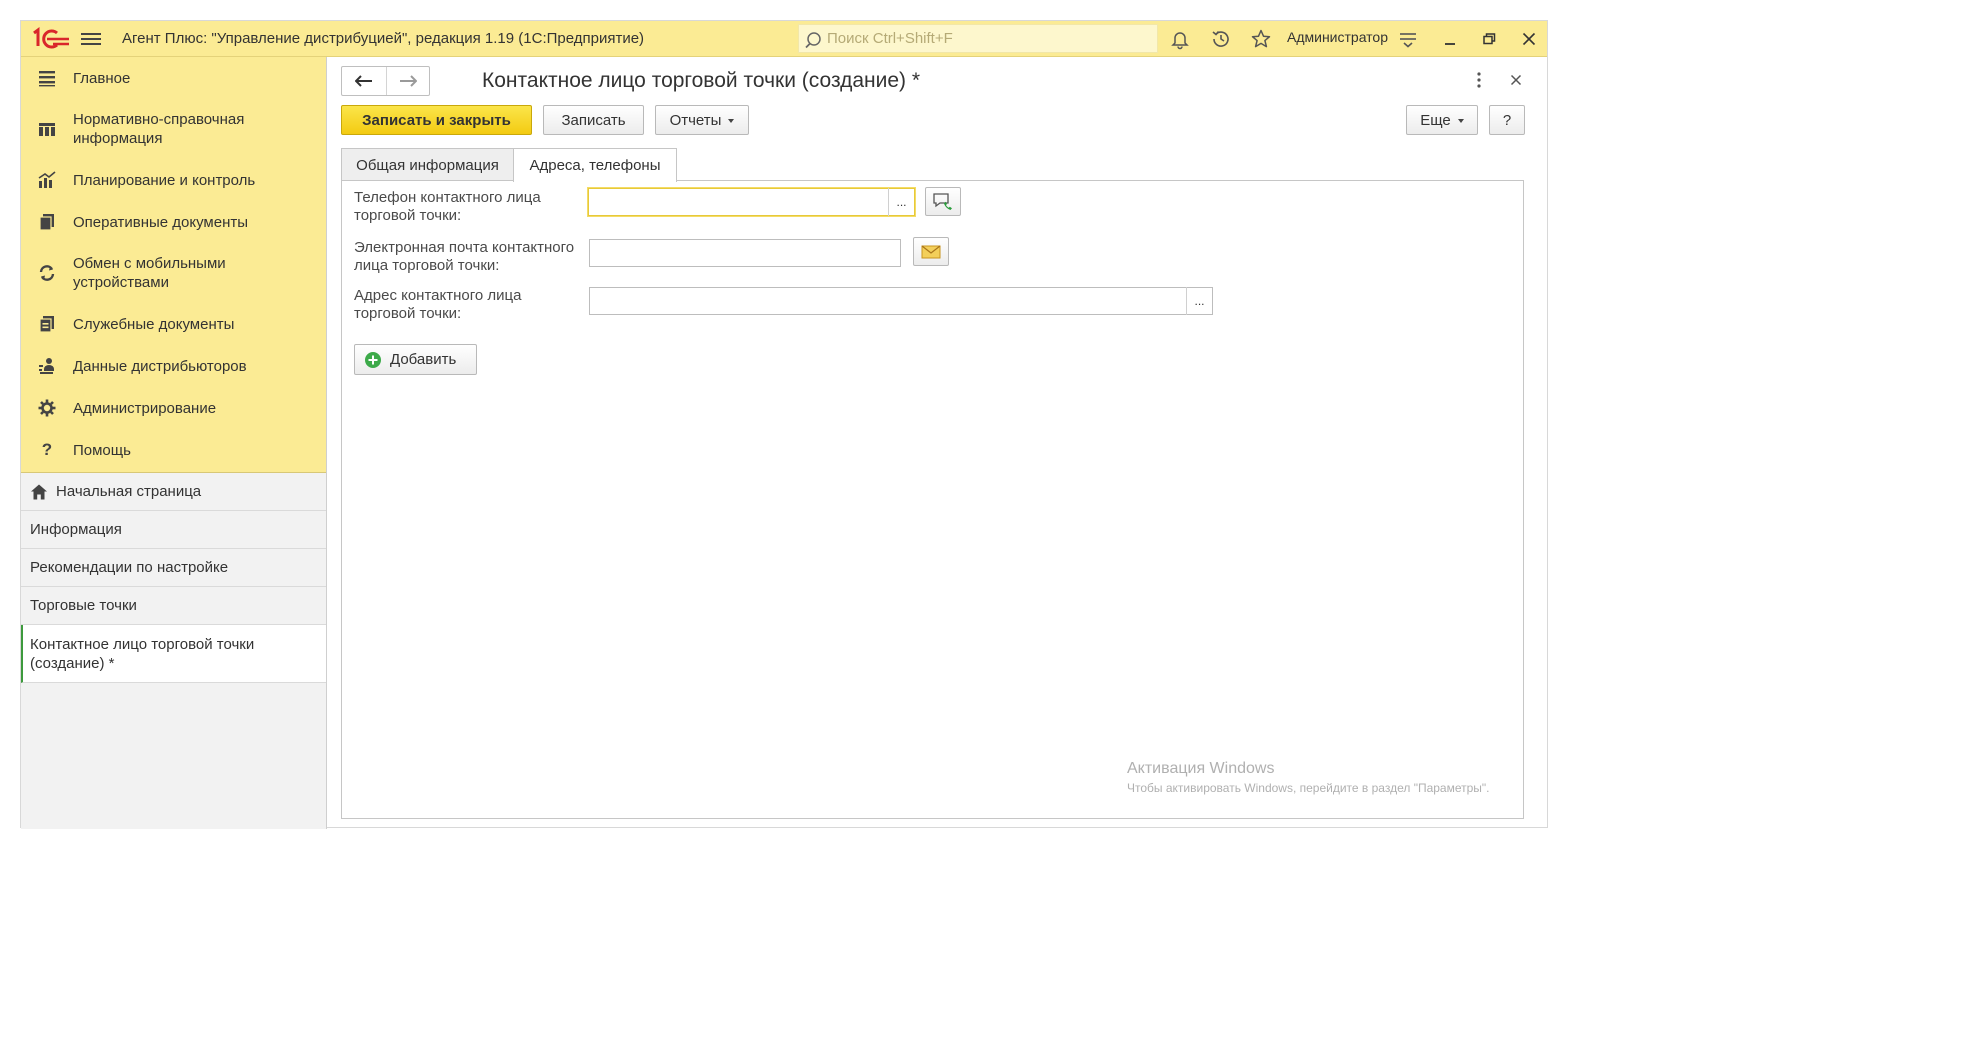 The image size is (1968, 1064). What do you see at coordinates (1507, 120) in the screenshot?
I see `help-button: ?` at bounding box center [1507, 120].